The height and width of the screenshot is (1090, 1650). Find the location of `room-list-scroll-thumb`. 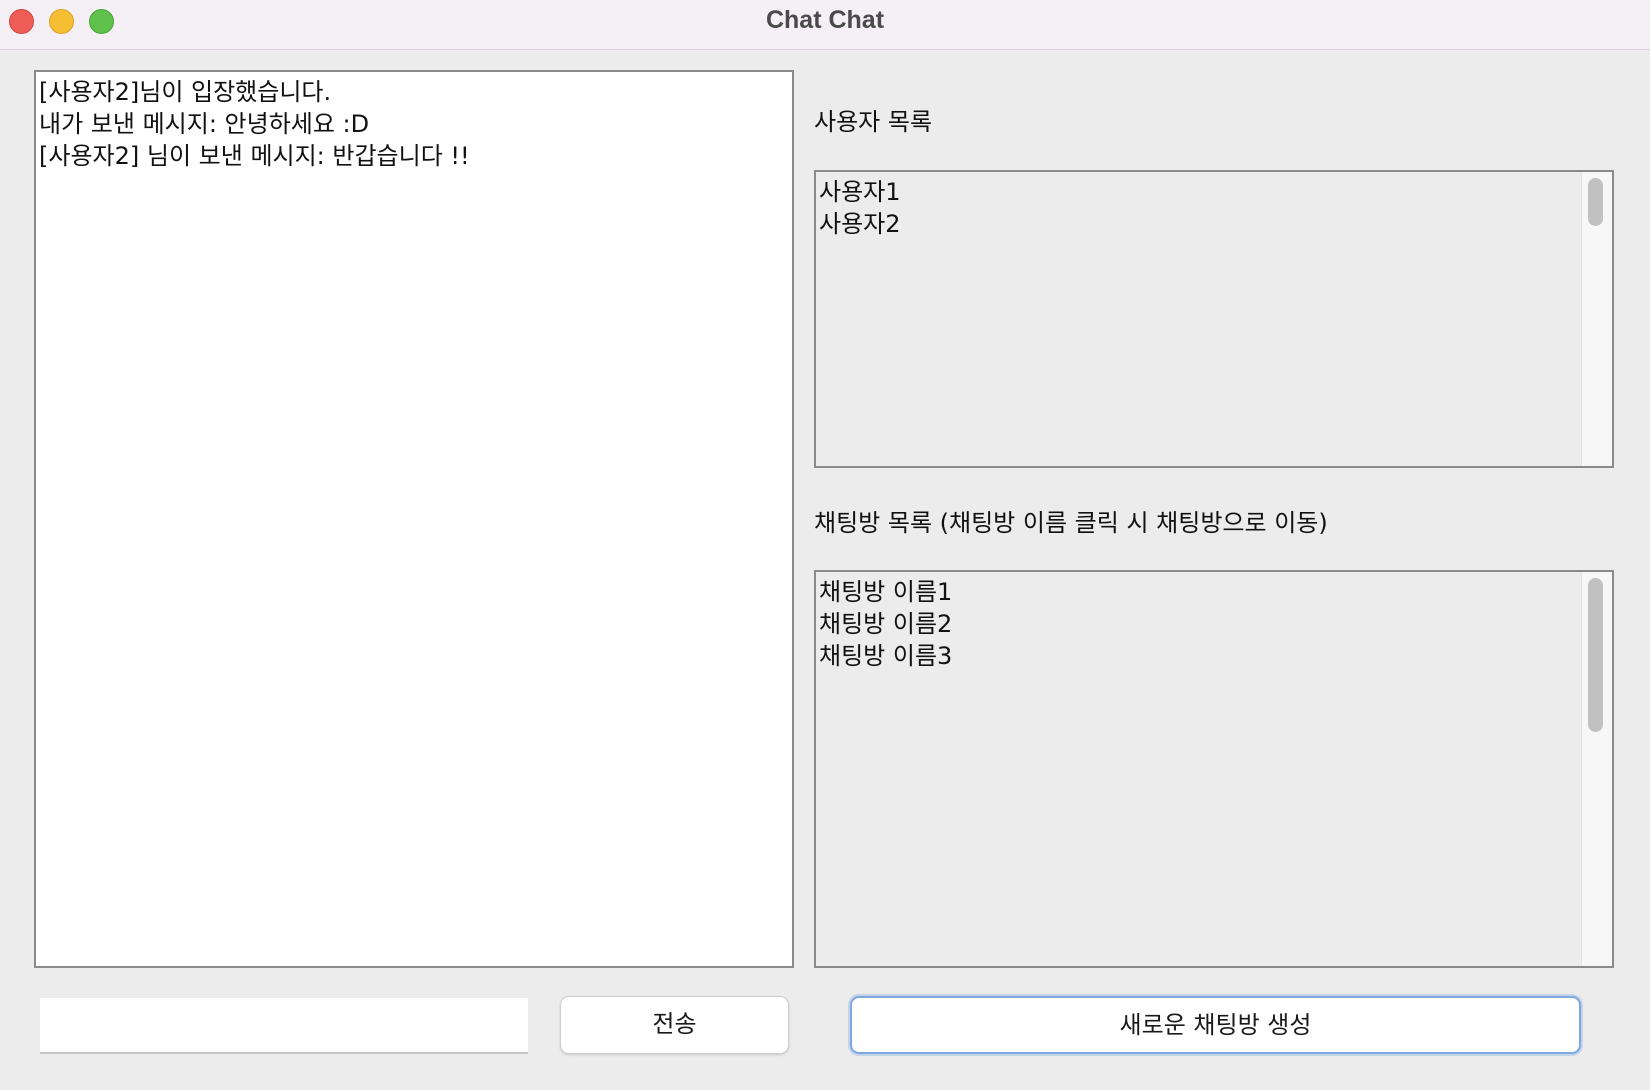

room-list-scroll-thumb is located at coordinates (1595, 655).